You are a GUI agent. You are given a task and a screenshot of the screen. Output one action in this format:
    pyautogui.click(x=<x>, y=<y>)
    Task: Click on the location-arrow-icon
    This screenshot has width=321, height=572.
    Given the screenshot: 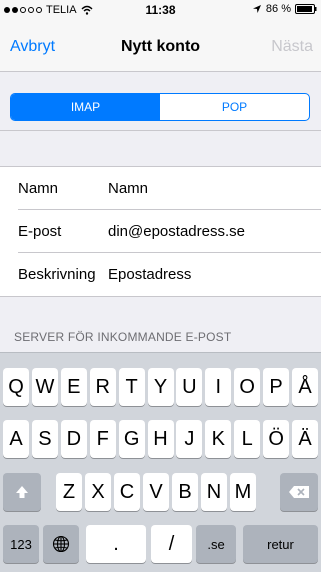 What is the action you would take?
    pyautogui.click(x=256, y=9)
    